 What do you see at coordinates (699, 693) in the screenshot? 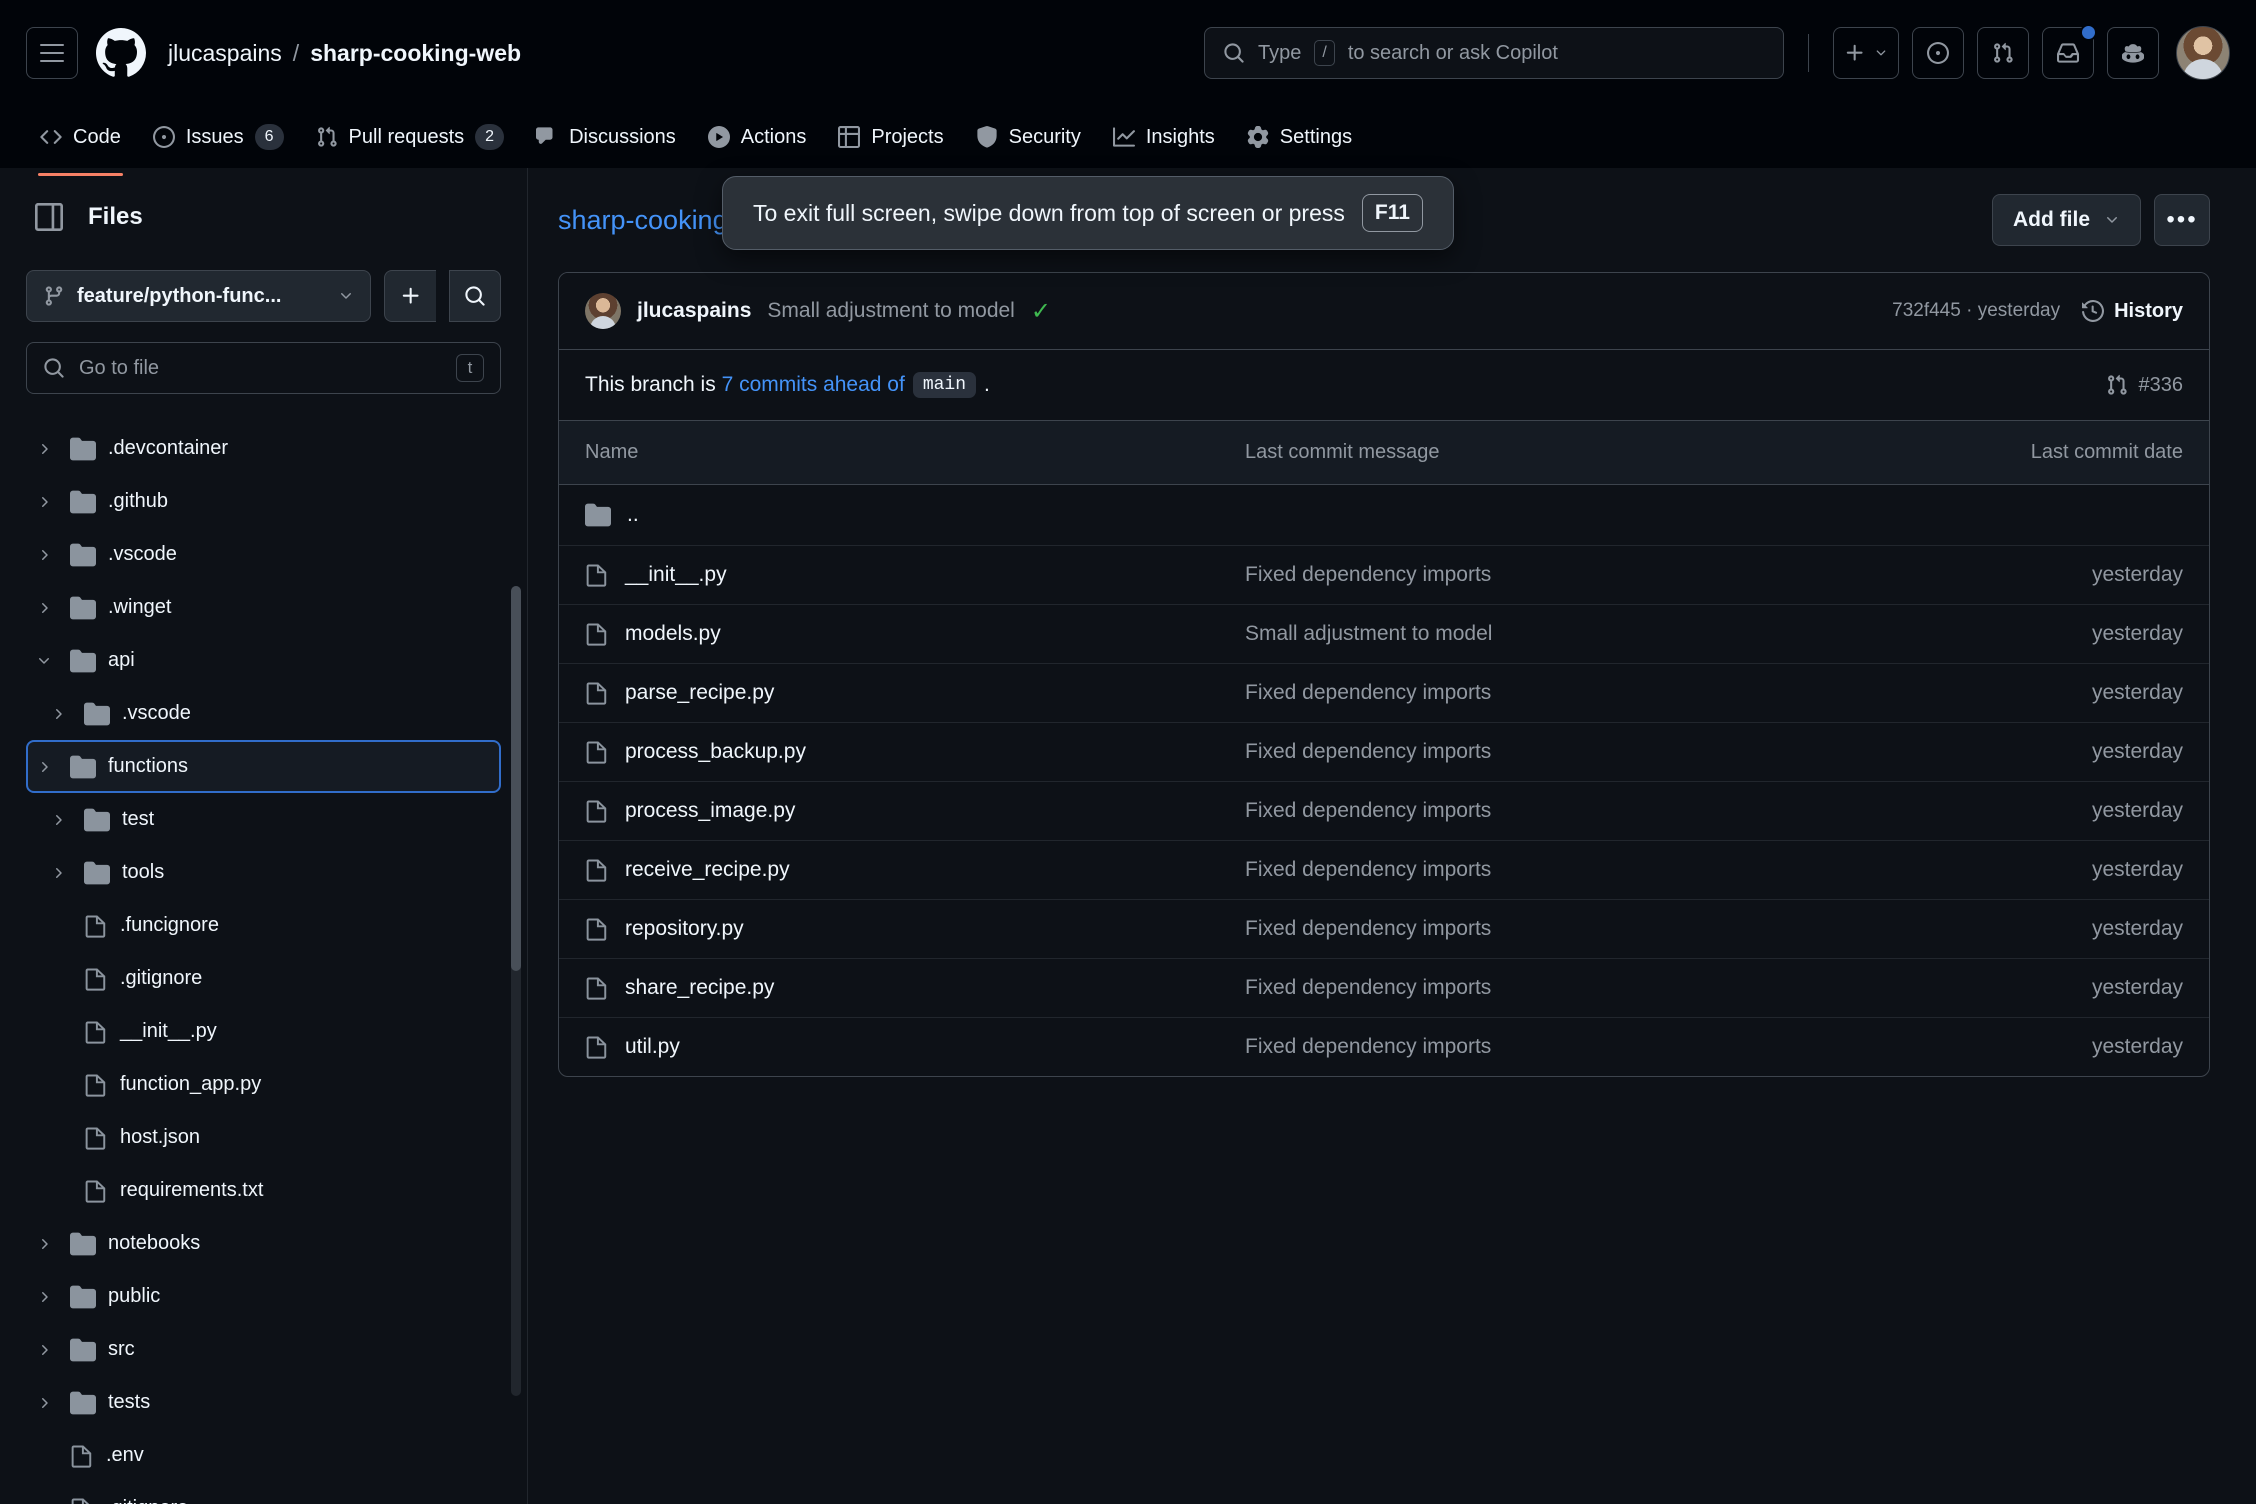
I see `file-link: parse_recipe.py` at bounding box center [699, 693].